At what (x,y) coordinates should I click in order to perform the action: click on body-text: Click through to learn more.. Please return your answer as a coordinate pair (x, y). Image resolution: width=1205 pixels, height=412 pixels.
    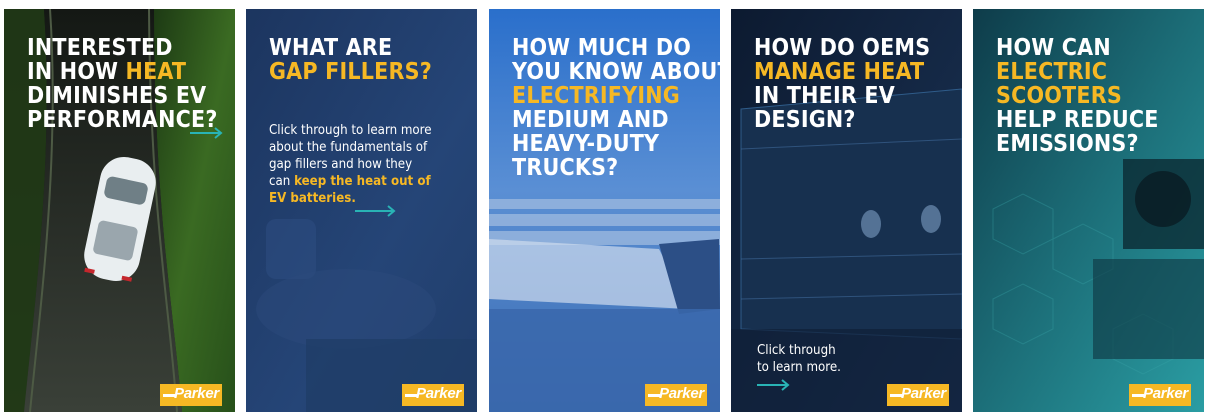
    Looking at the image, I should click on (799, 359).